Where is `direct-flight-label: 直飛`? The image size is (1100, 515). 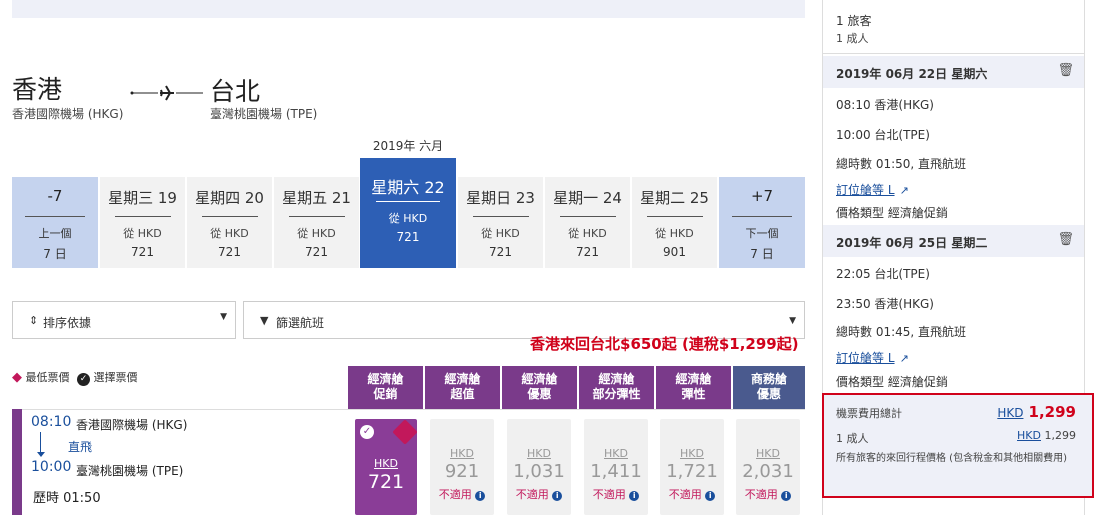
direct-flight-label: 直飛 is located at coordinates (80, 447).